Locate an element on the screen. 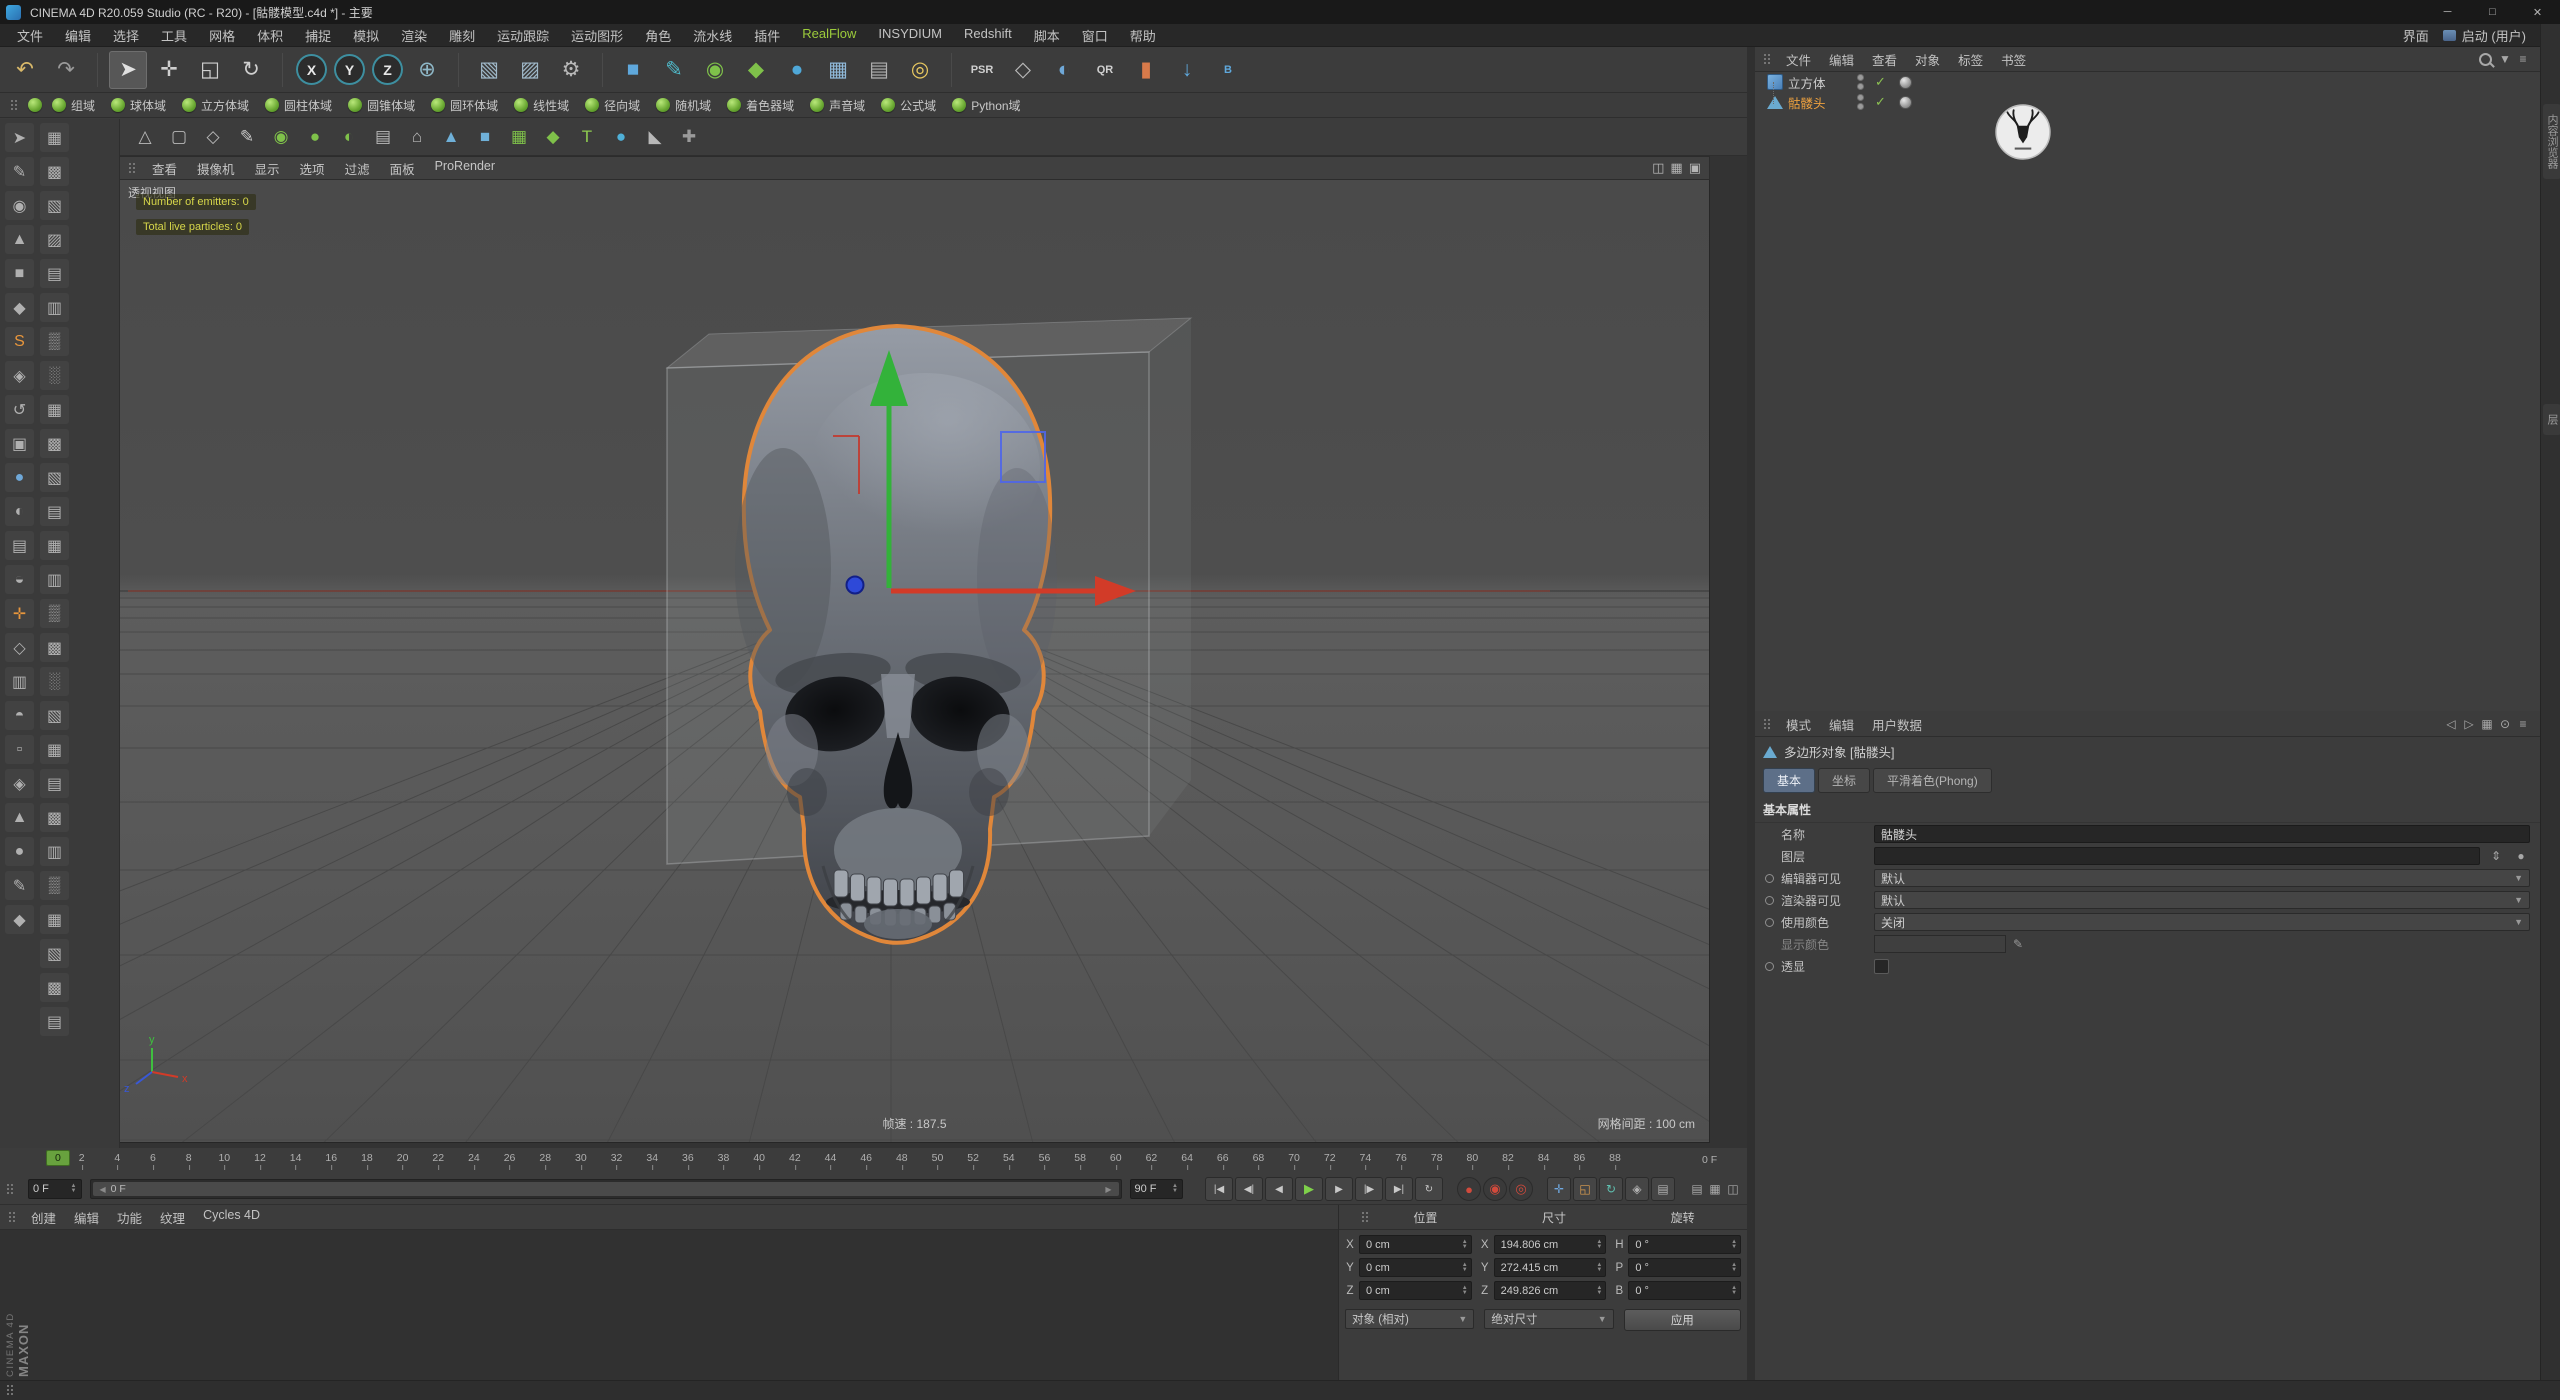 The image size is (2560, 1400). palette-tool-icon: ▥ is located at coordinates (54, 579).